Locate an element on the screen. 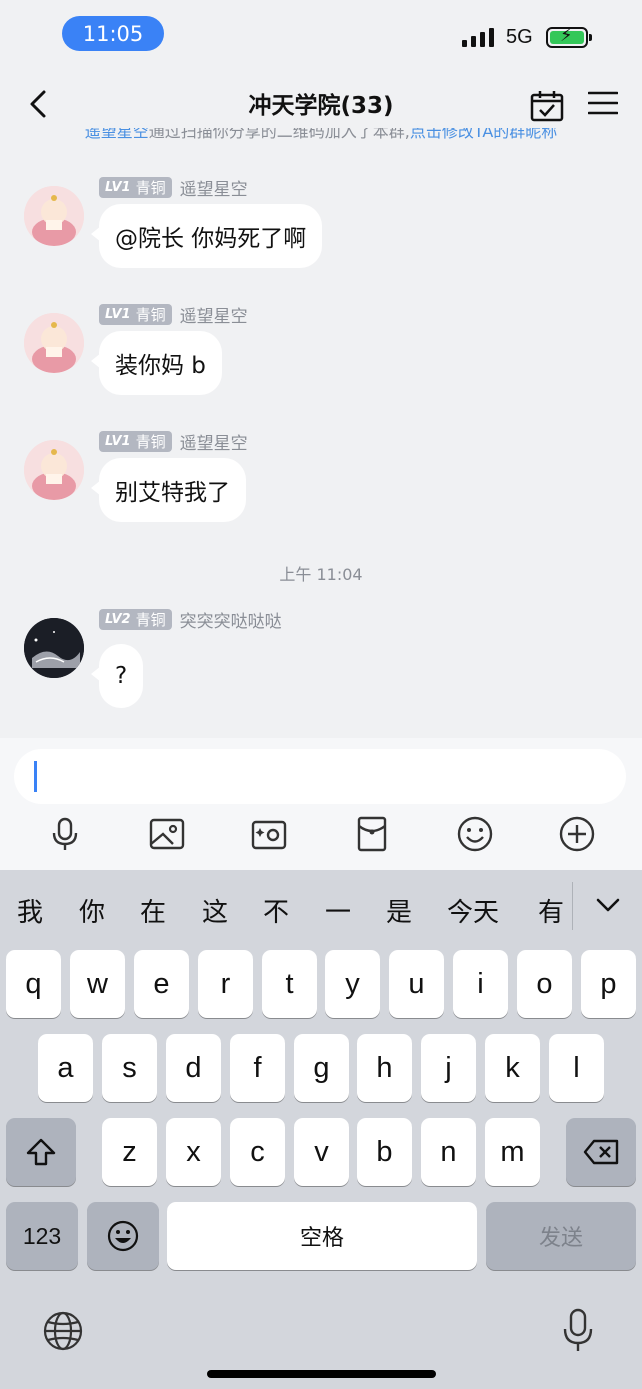 This screenshot has height=1389, width=642. delete-key is located at coordinates (601, 1152).